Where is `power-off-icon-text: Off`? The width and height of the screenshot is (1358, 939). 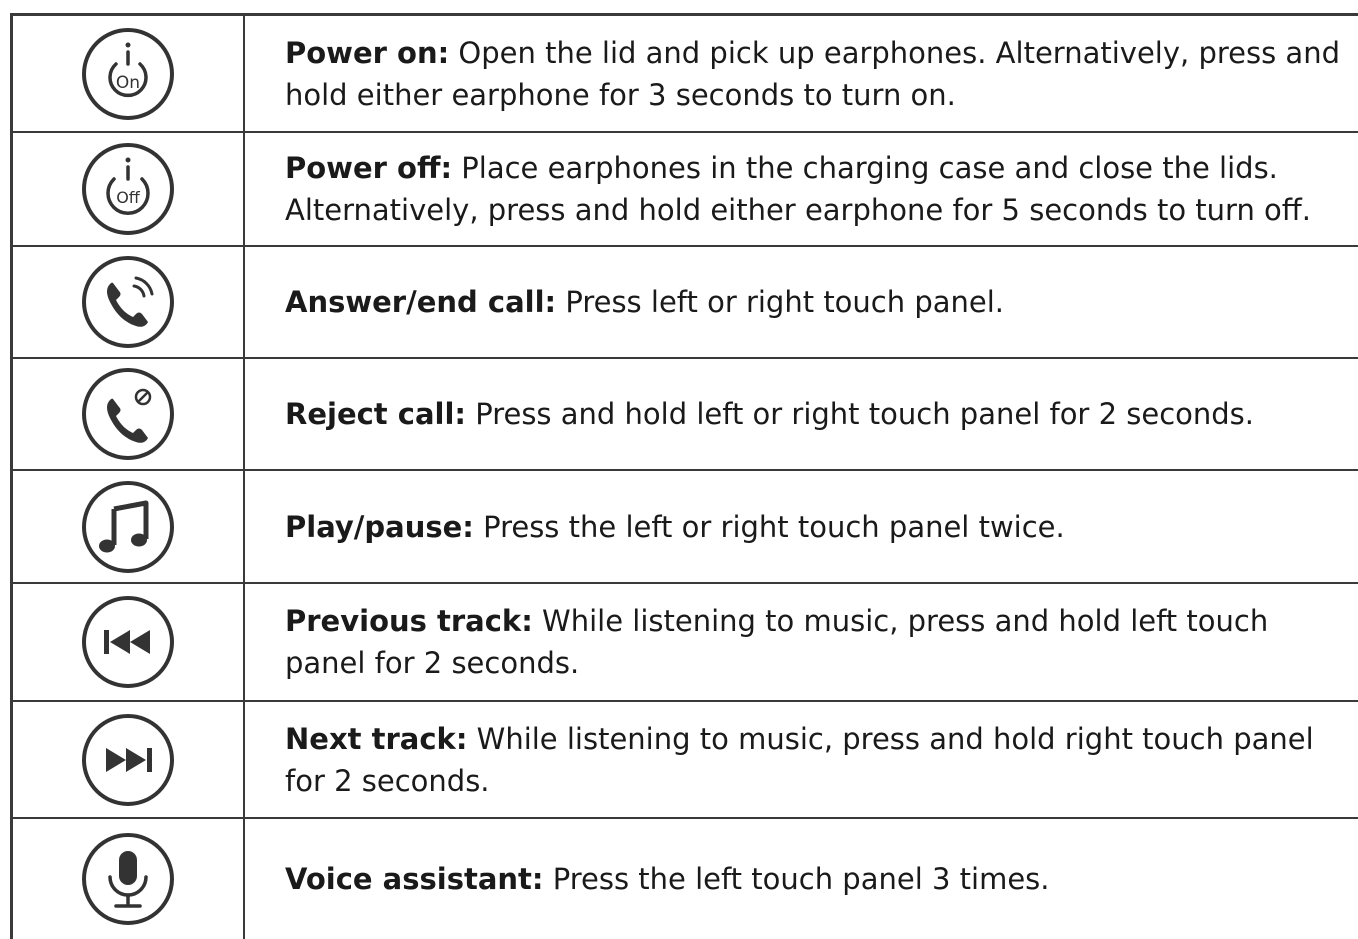
power-off-icon-text: Off is located at coordinates (128, 197).